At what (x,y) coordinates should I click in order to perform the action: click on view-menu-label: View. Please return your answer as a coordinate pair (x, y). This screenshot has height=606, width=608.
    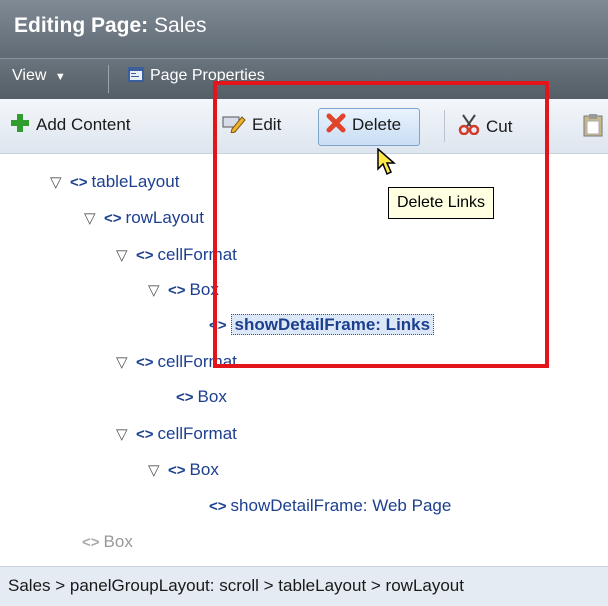
    Looking at the image, I should click on (29, 75).